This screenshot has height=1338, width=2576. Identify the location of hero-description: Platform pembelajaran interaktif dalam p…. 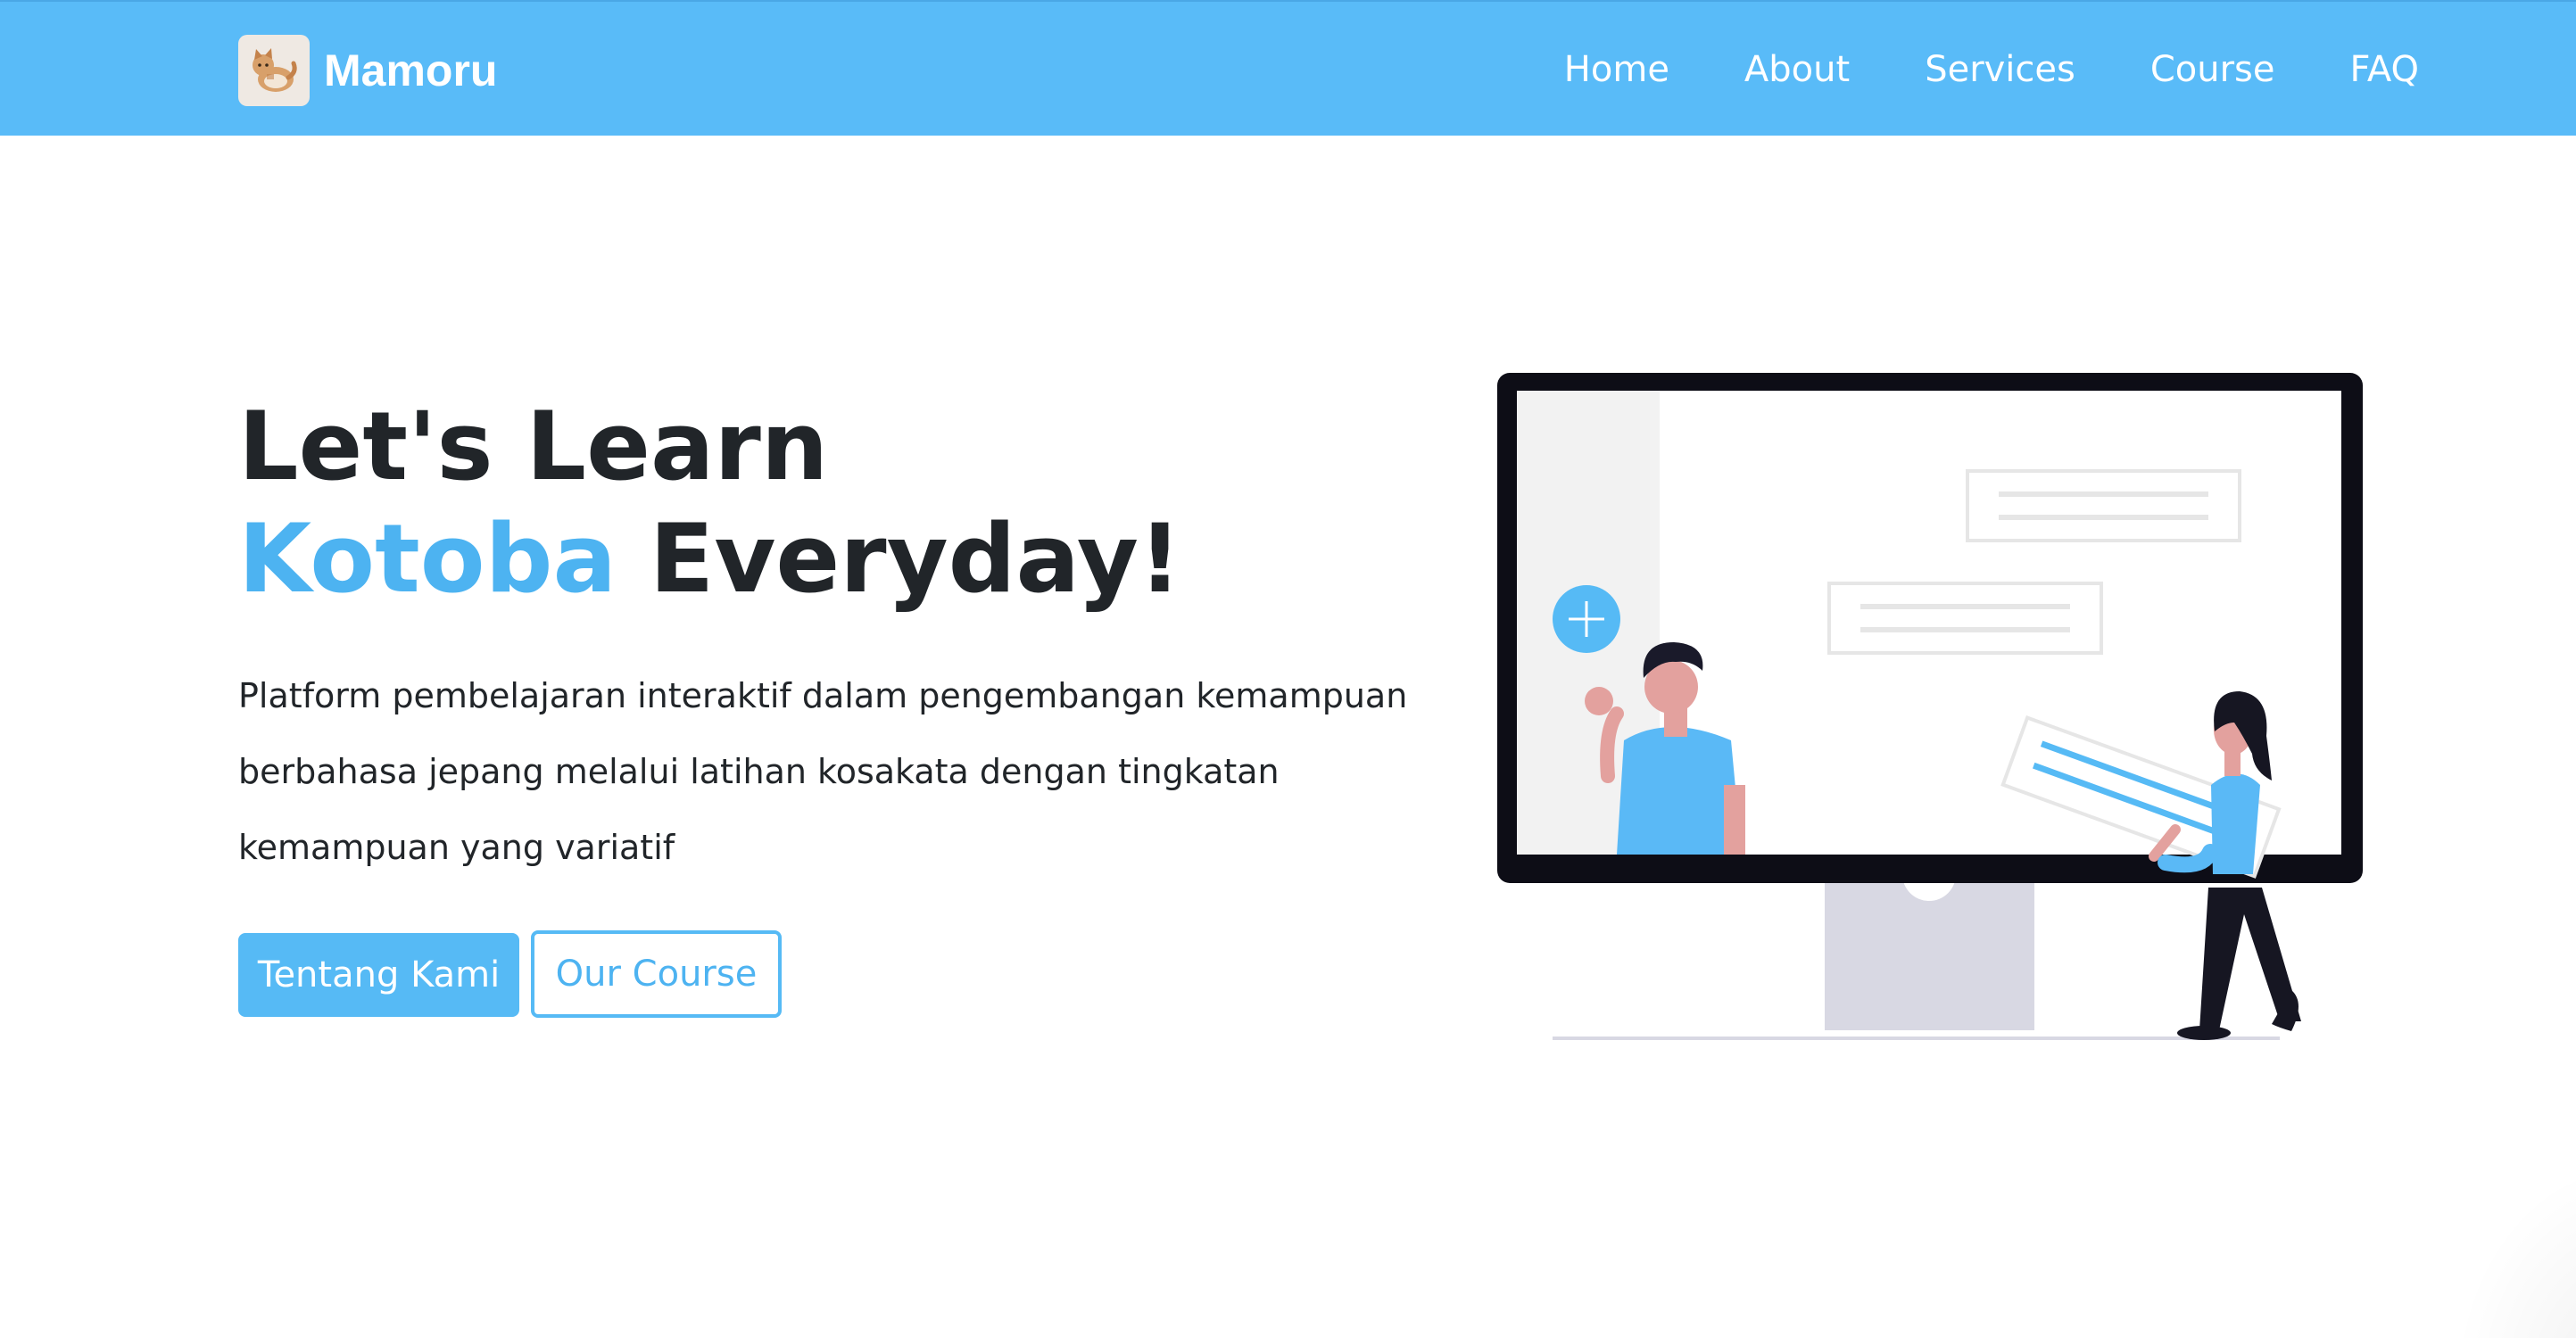
(823, 771).